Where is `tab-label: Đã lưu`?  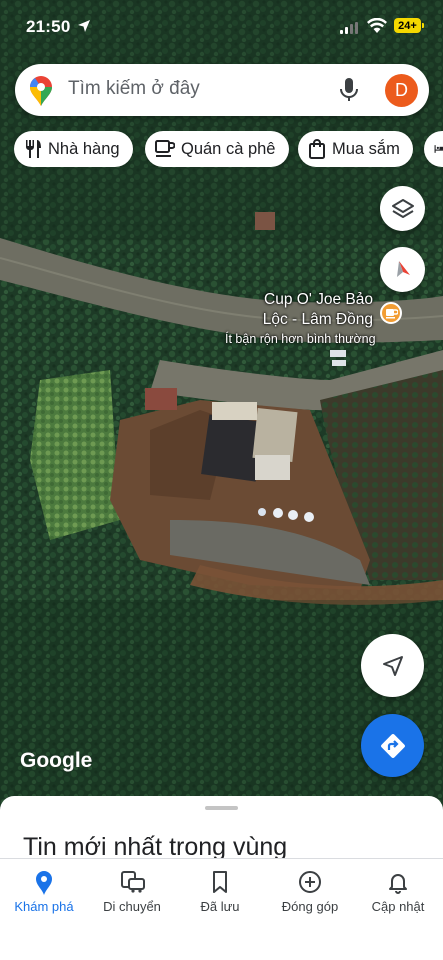
tab-label: Đã lưu is located at coordinates (220, 906).